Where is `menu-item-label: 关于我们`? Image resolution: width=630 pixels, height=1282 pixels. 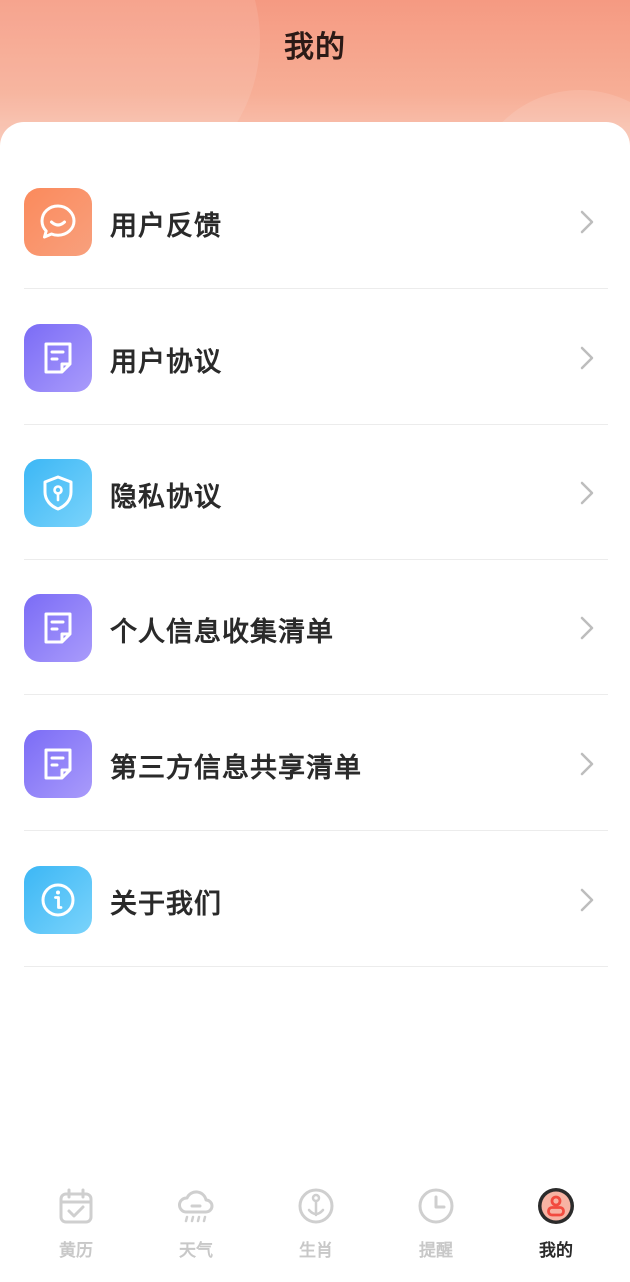 menu-item-label: 关于我们 is located at coordinates (166, 904).